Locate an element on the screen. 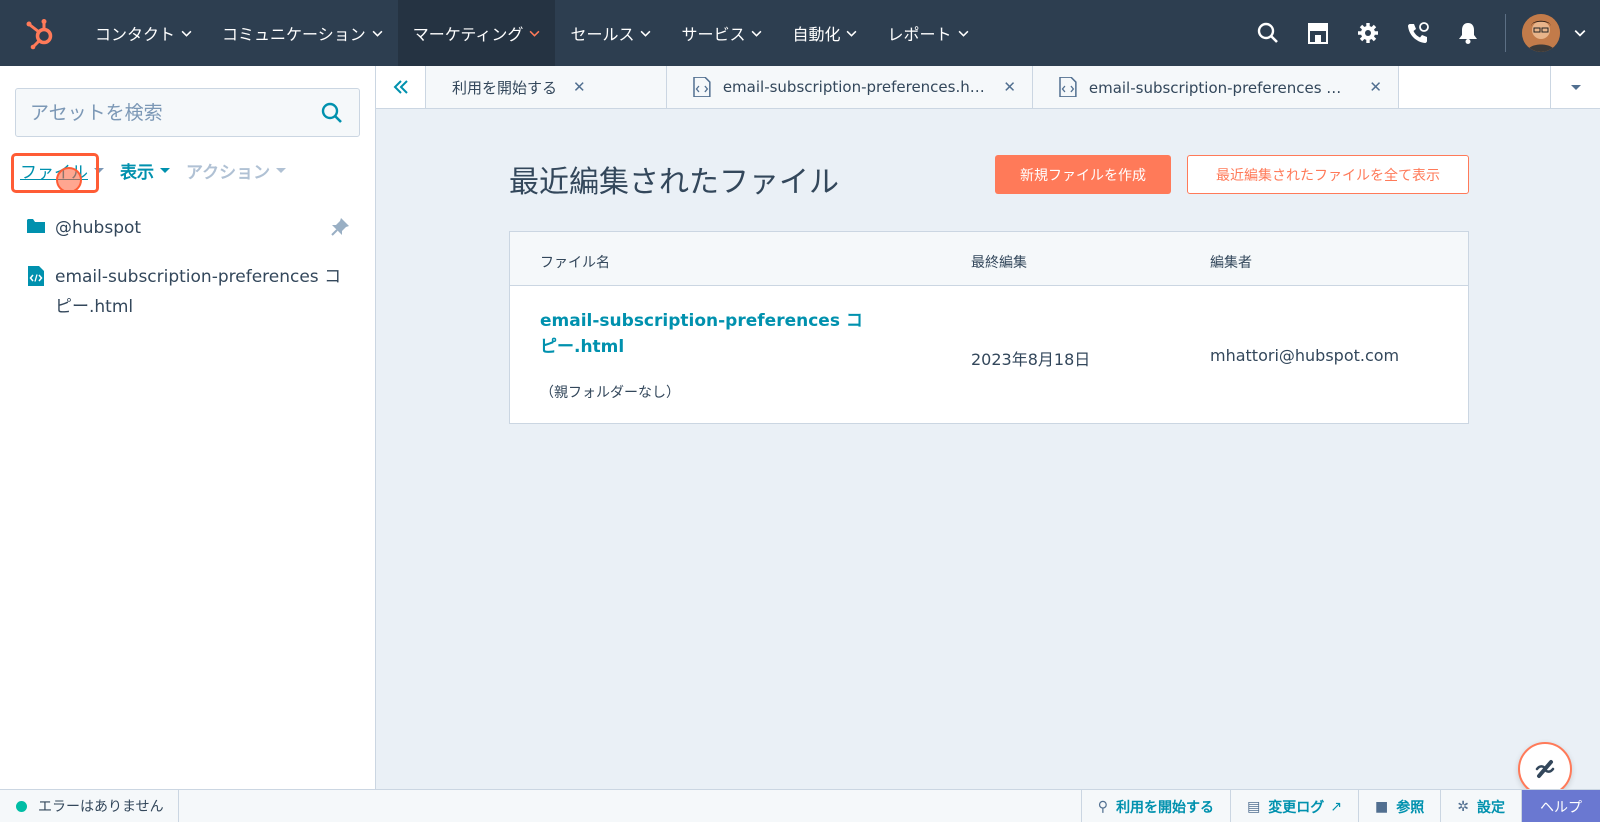 The image size is (1600, 822). collapse-sidebar-button is located at coordinates (401, 87).